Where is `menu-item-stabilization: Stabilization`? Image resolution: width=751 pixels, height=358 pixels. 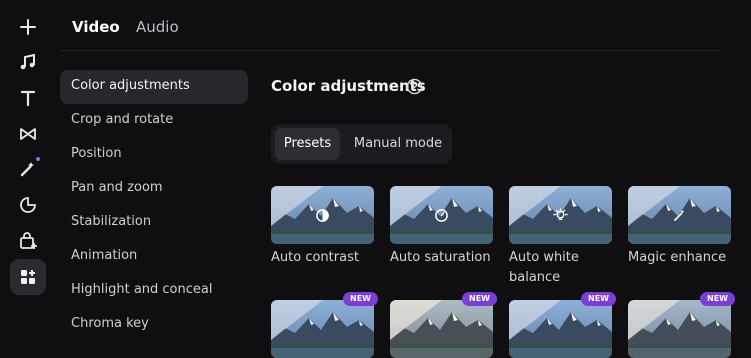 menu-item-stabilization: Stabilization is located at coordinates (154, 223).